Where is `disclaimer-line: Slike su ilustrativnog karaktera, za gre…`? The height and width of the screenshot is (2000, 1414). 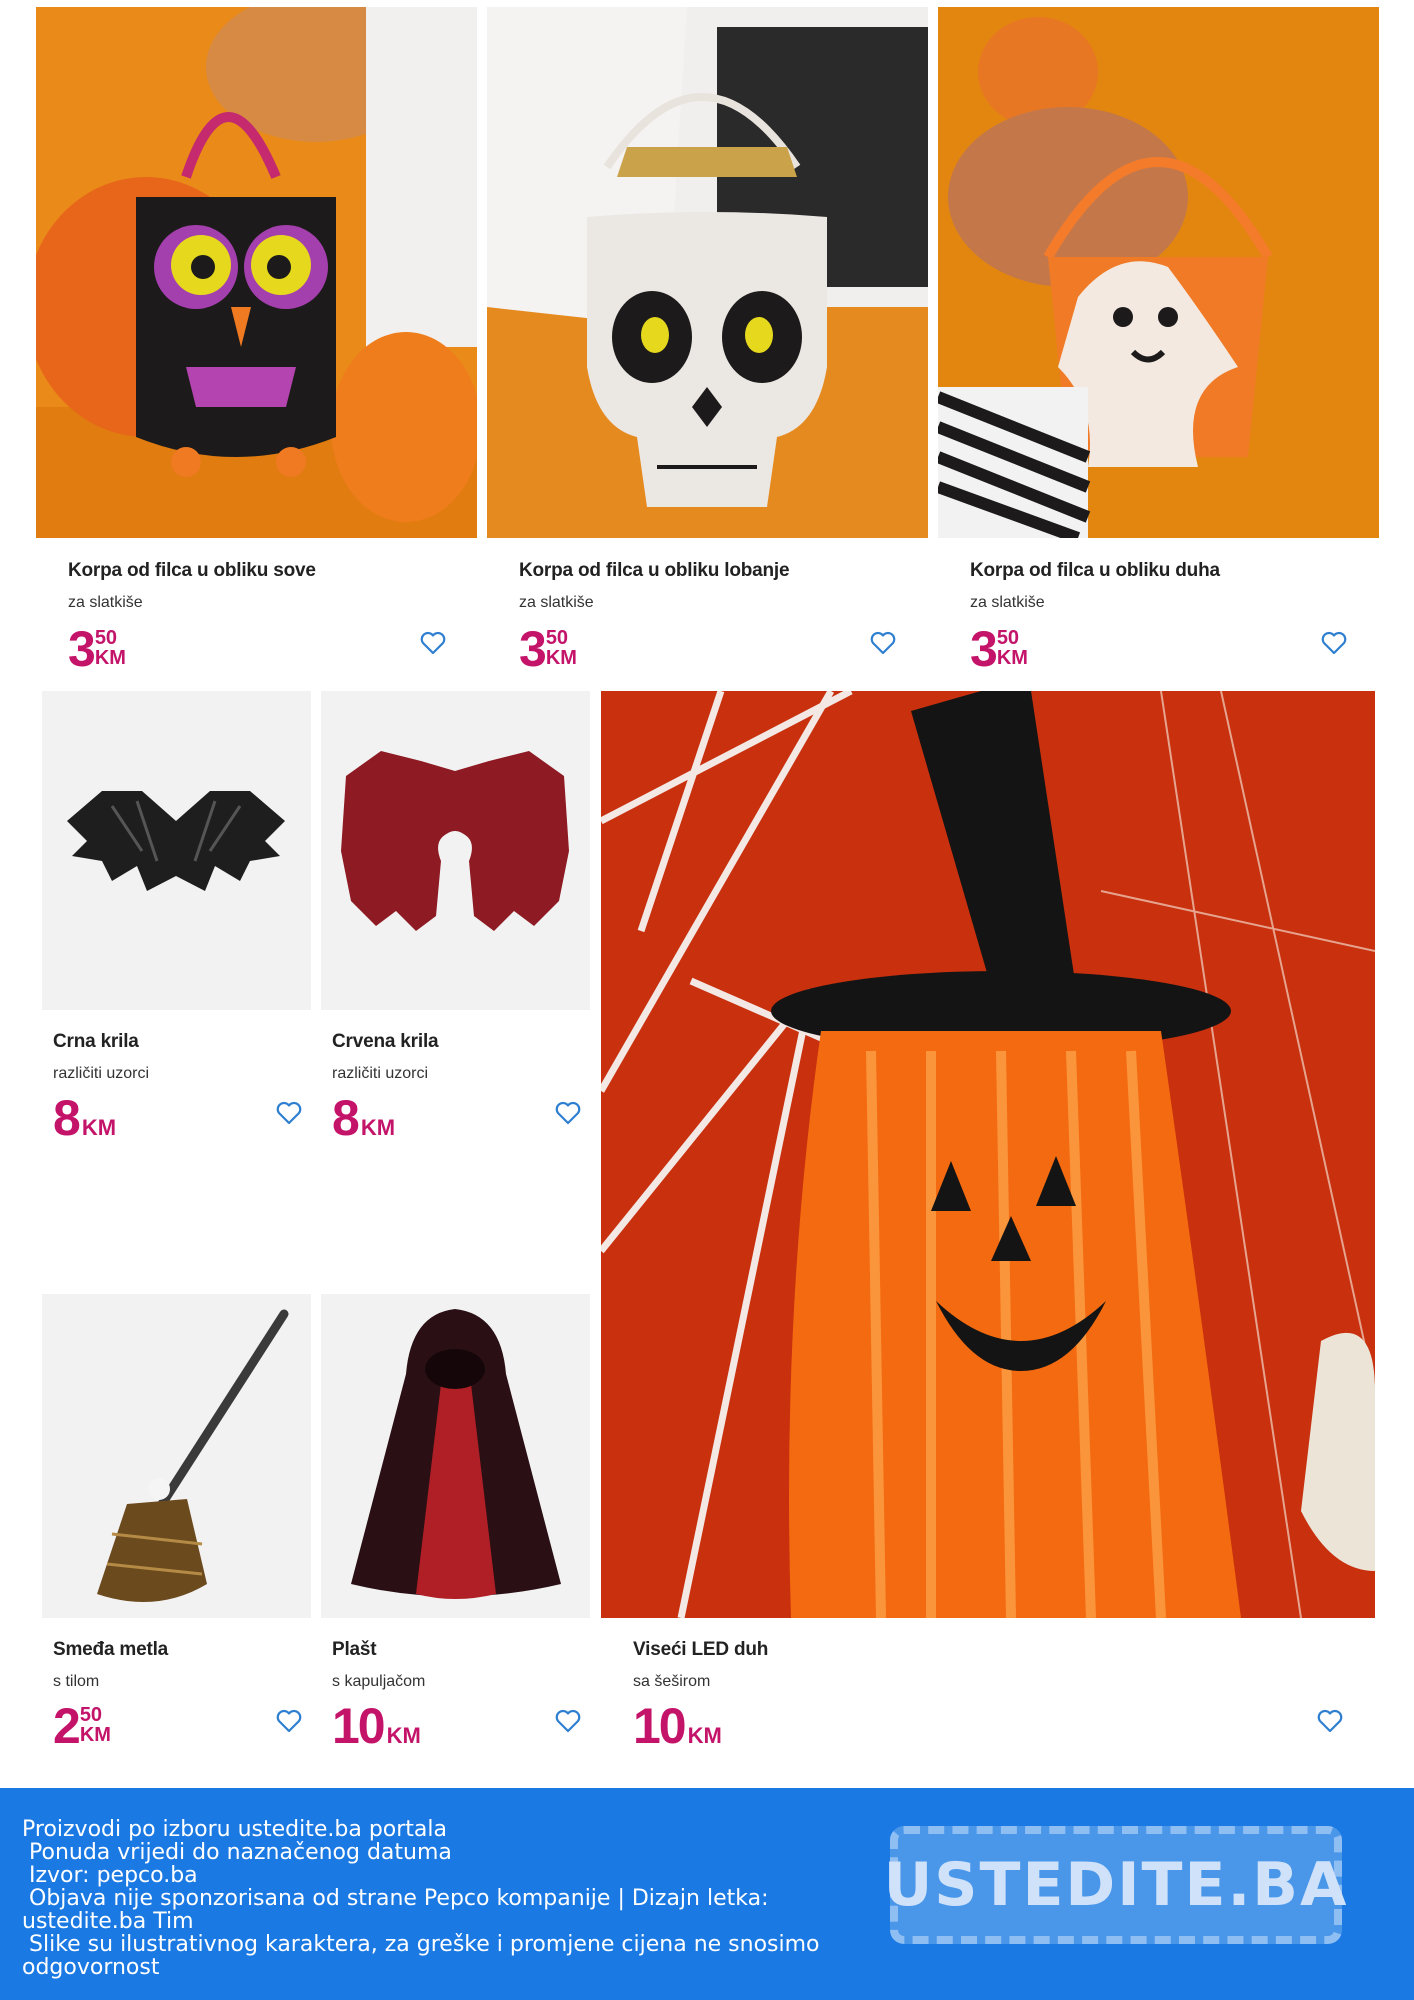
disclaimer-line: Slike su ilustrativnog karaktera, za gre… is located at coordinates (424, 1956).